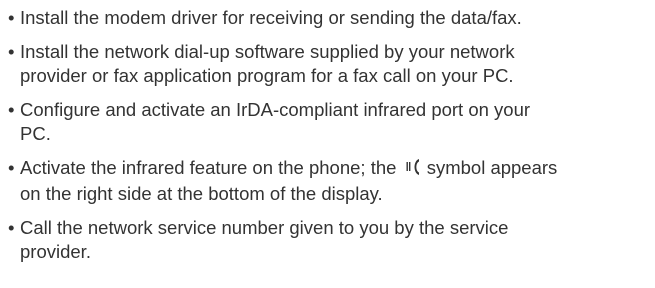 The image size is (655, 288). What do you see at coordinates (413, 170) in the screenshot?
I see `infrared-symbol-icon` at bounding box center [413, 170].